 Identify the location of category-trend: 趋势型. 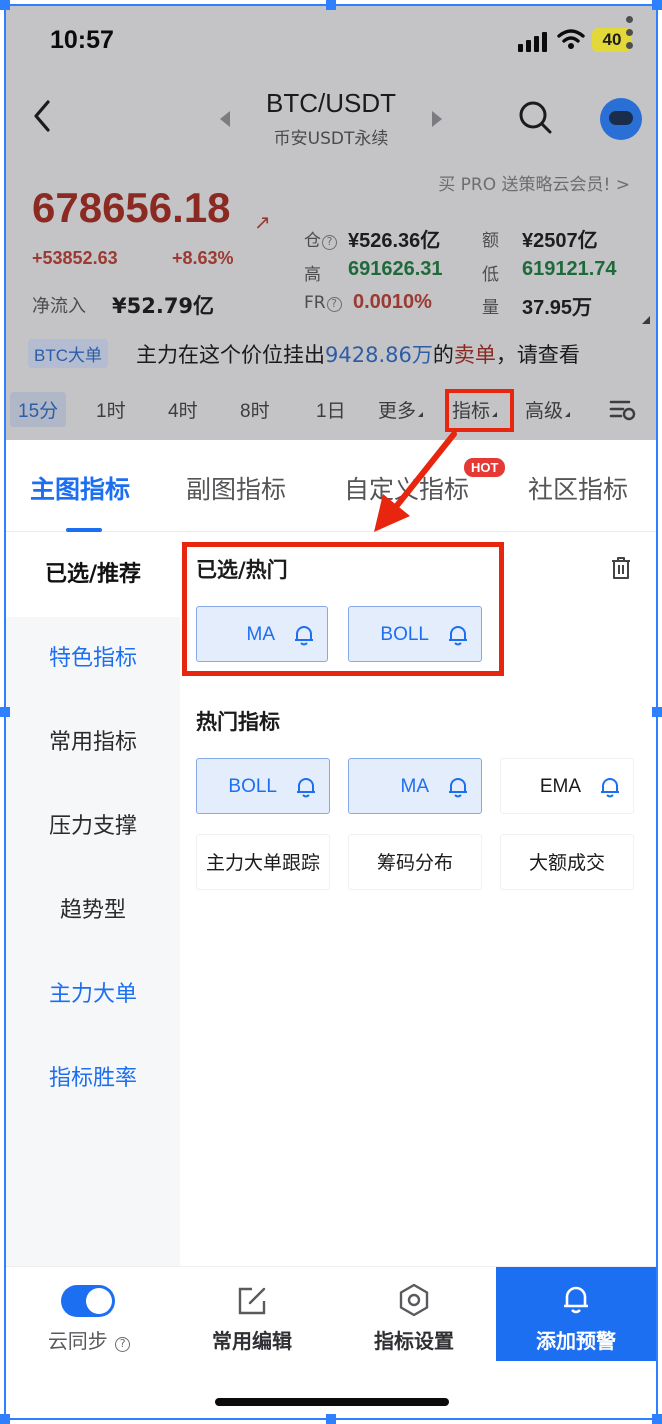
(93, 911).